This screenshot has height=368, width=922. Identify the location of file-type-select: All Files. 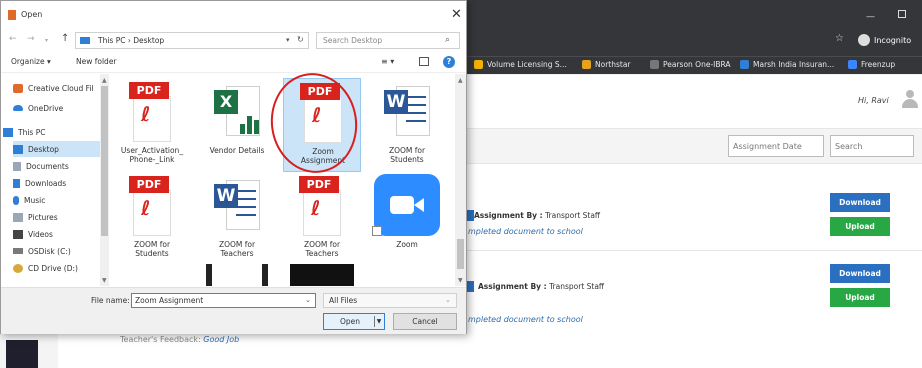
(390, 300).